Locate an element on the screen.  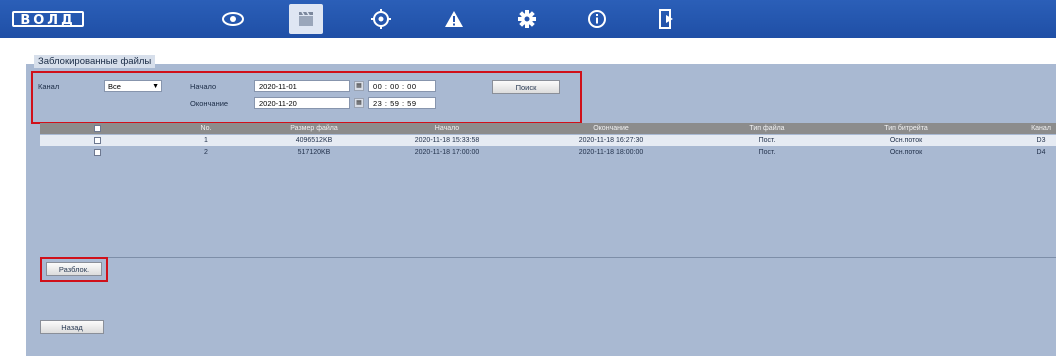
column-header: Тип файла is located at coordinates (767, 128).